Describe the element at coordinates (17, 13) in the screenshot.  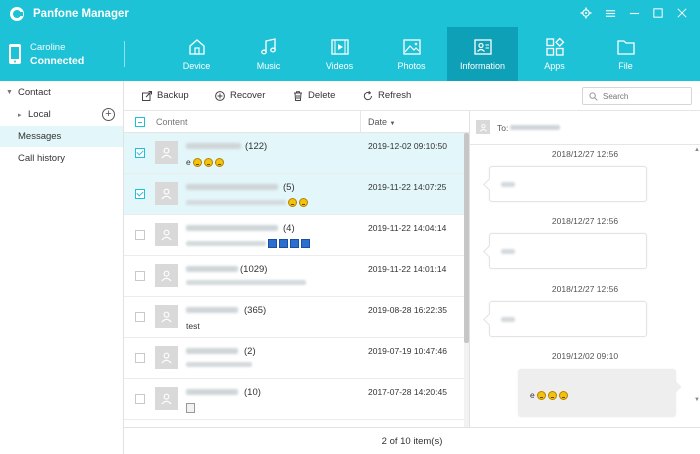
I see `app-logo-icon` at that location.